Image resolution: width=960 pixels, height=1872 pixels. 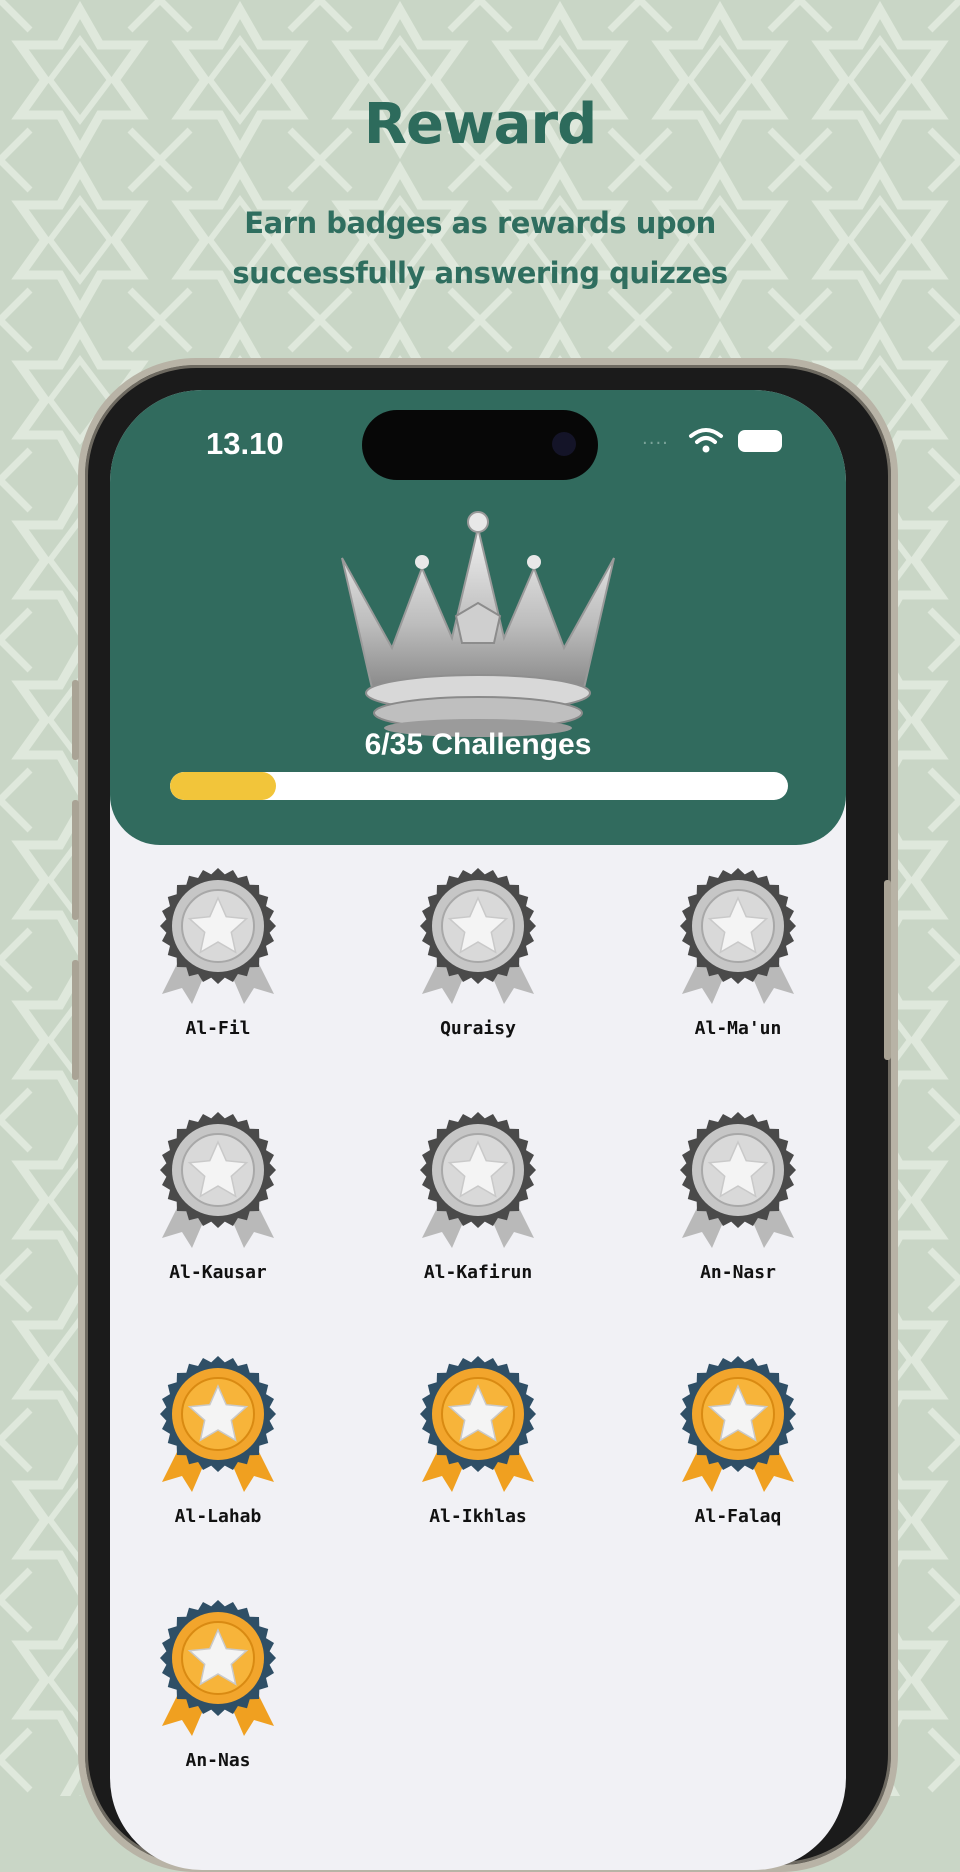 What do you see at coordinates (480, 124) in the screenshot?
I see `promo-title: Reward` at bounding box center [480, 124].